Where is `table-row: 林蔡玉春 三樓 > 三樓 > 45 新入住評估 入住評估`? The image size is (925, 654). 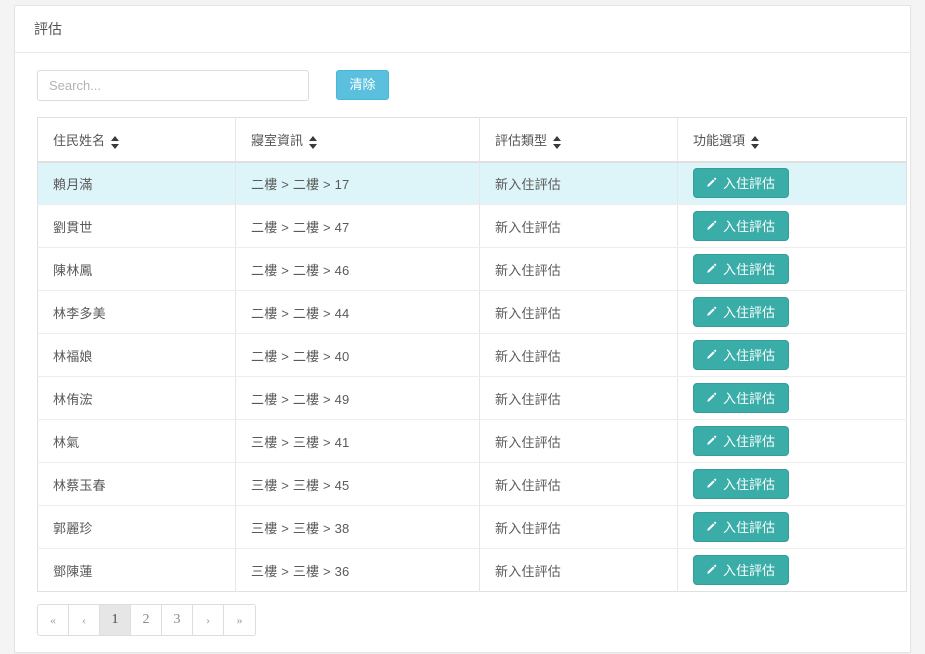
table-row: 林蔡玉春 三樓 > 三樓 > 45 新入住評估 入住評估 is located at coordinates (472, 484).